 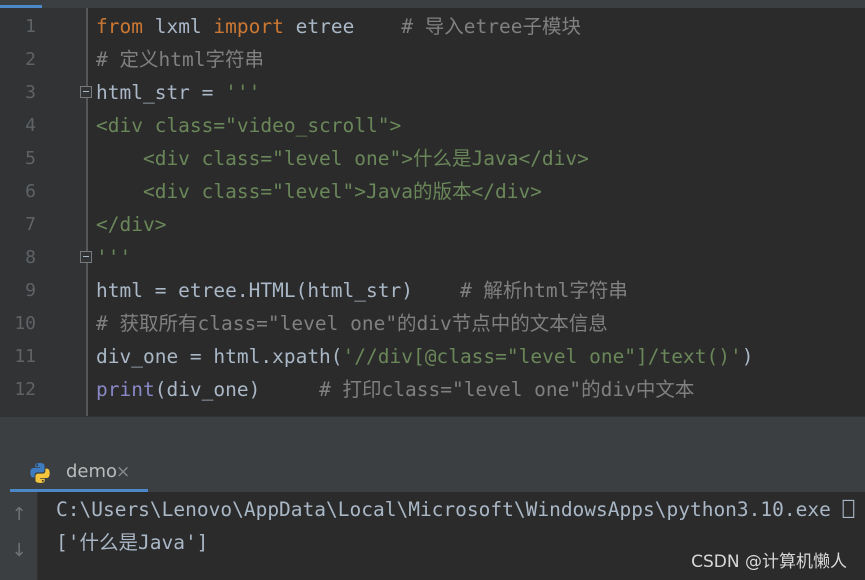 What do you see at coordinates (432, 434) in the screenshot?
I see `panel-splitter` at bounding box center [432, 434].